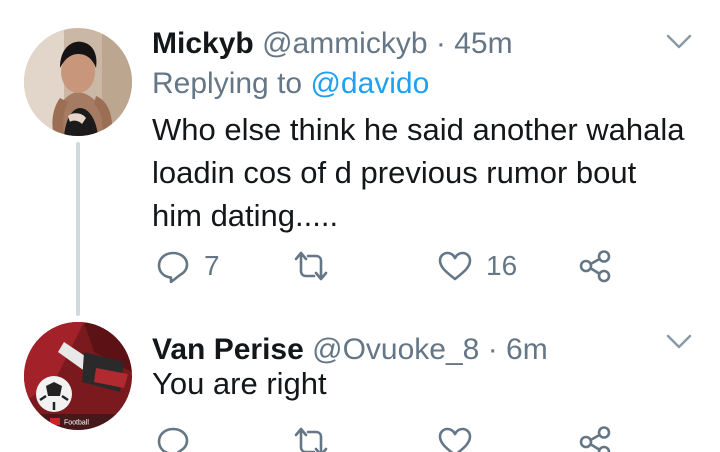 This screenshot has height=452, width=720. I want to click on reply-count: 7, so click(212, 265).